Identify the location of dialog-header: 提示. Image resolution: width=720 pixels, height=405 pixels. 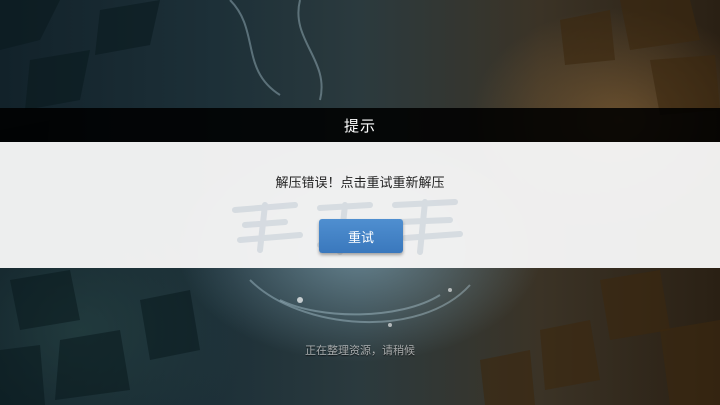
(360, 125).